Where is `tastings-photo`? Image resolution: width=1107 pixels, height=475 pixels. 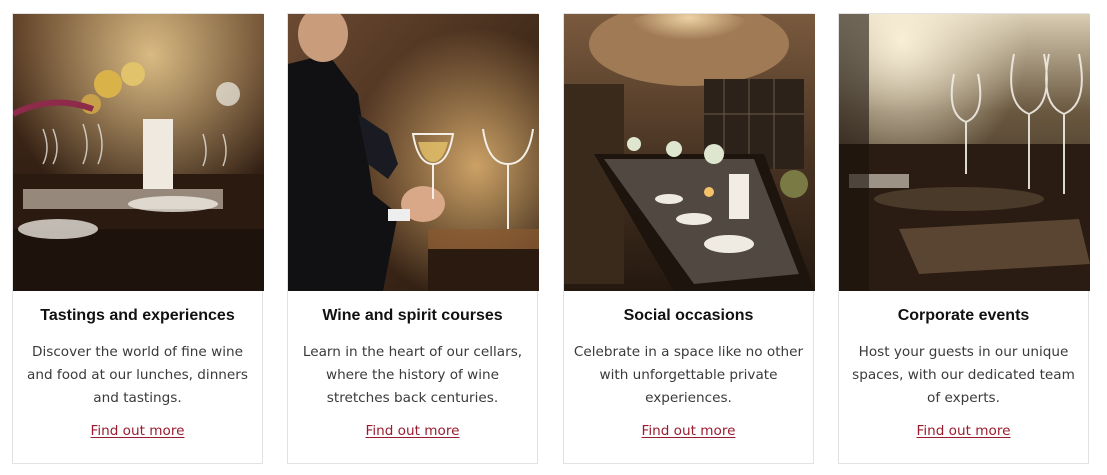
tastings-photo is located at coordinates (138, 152).